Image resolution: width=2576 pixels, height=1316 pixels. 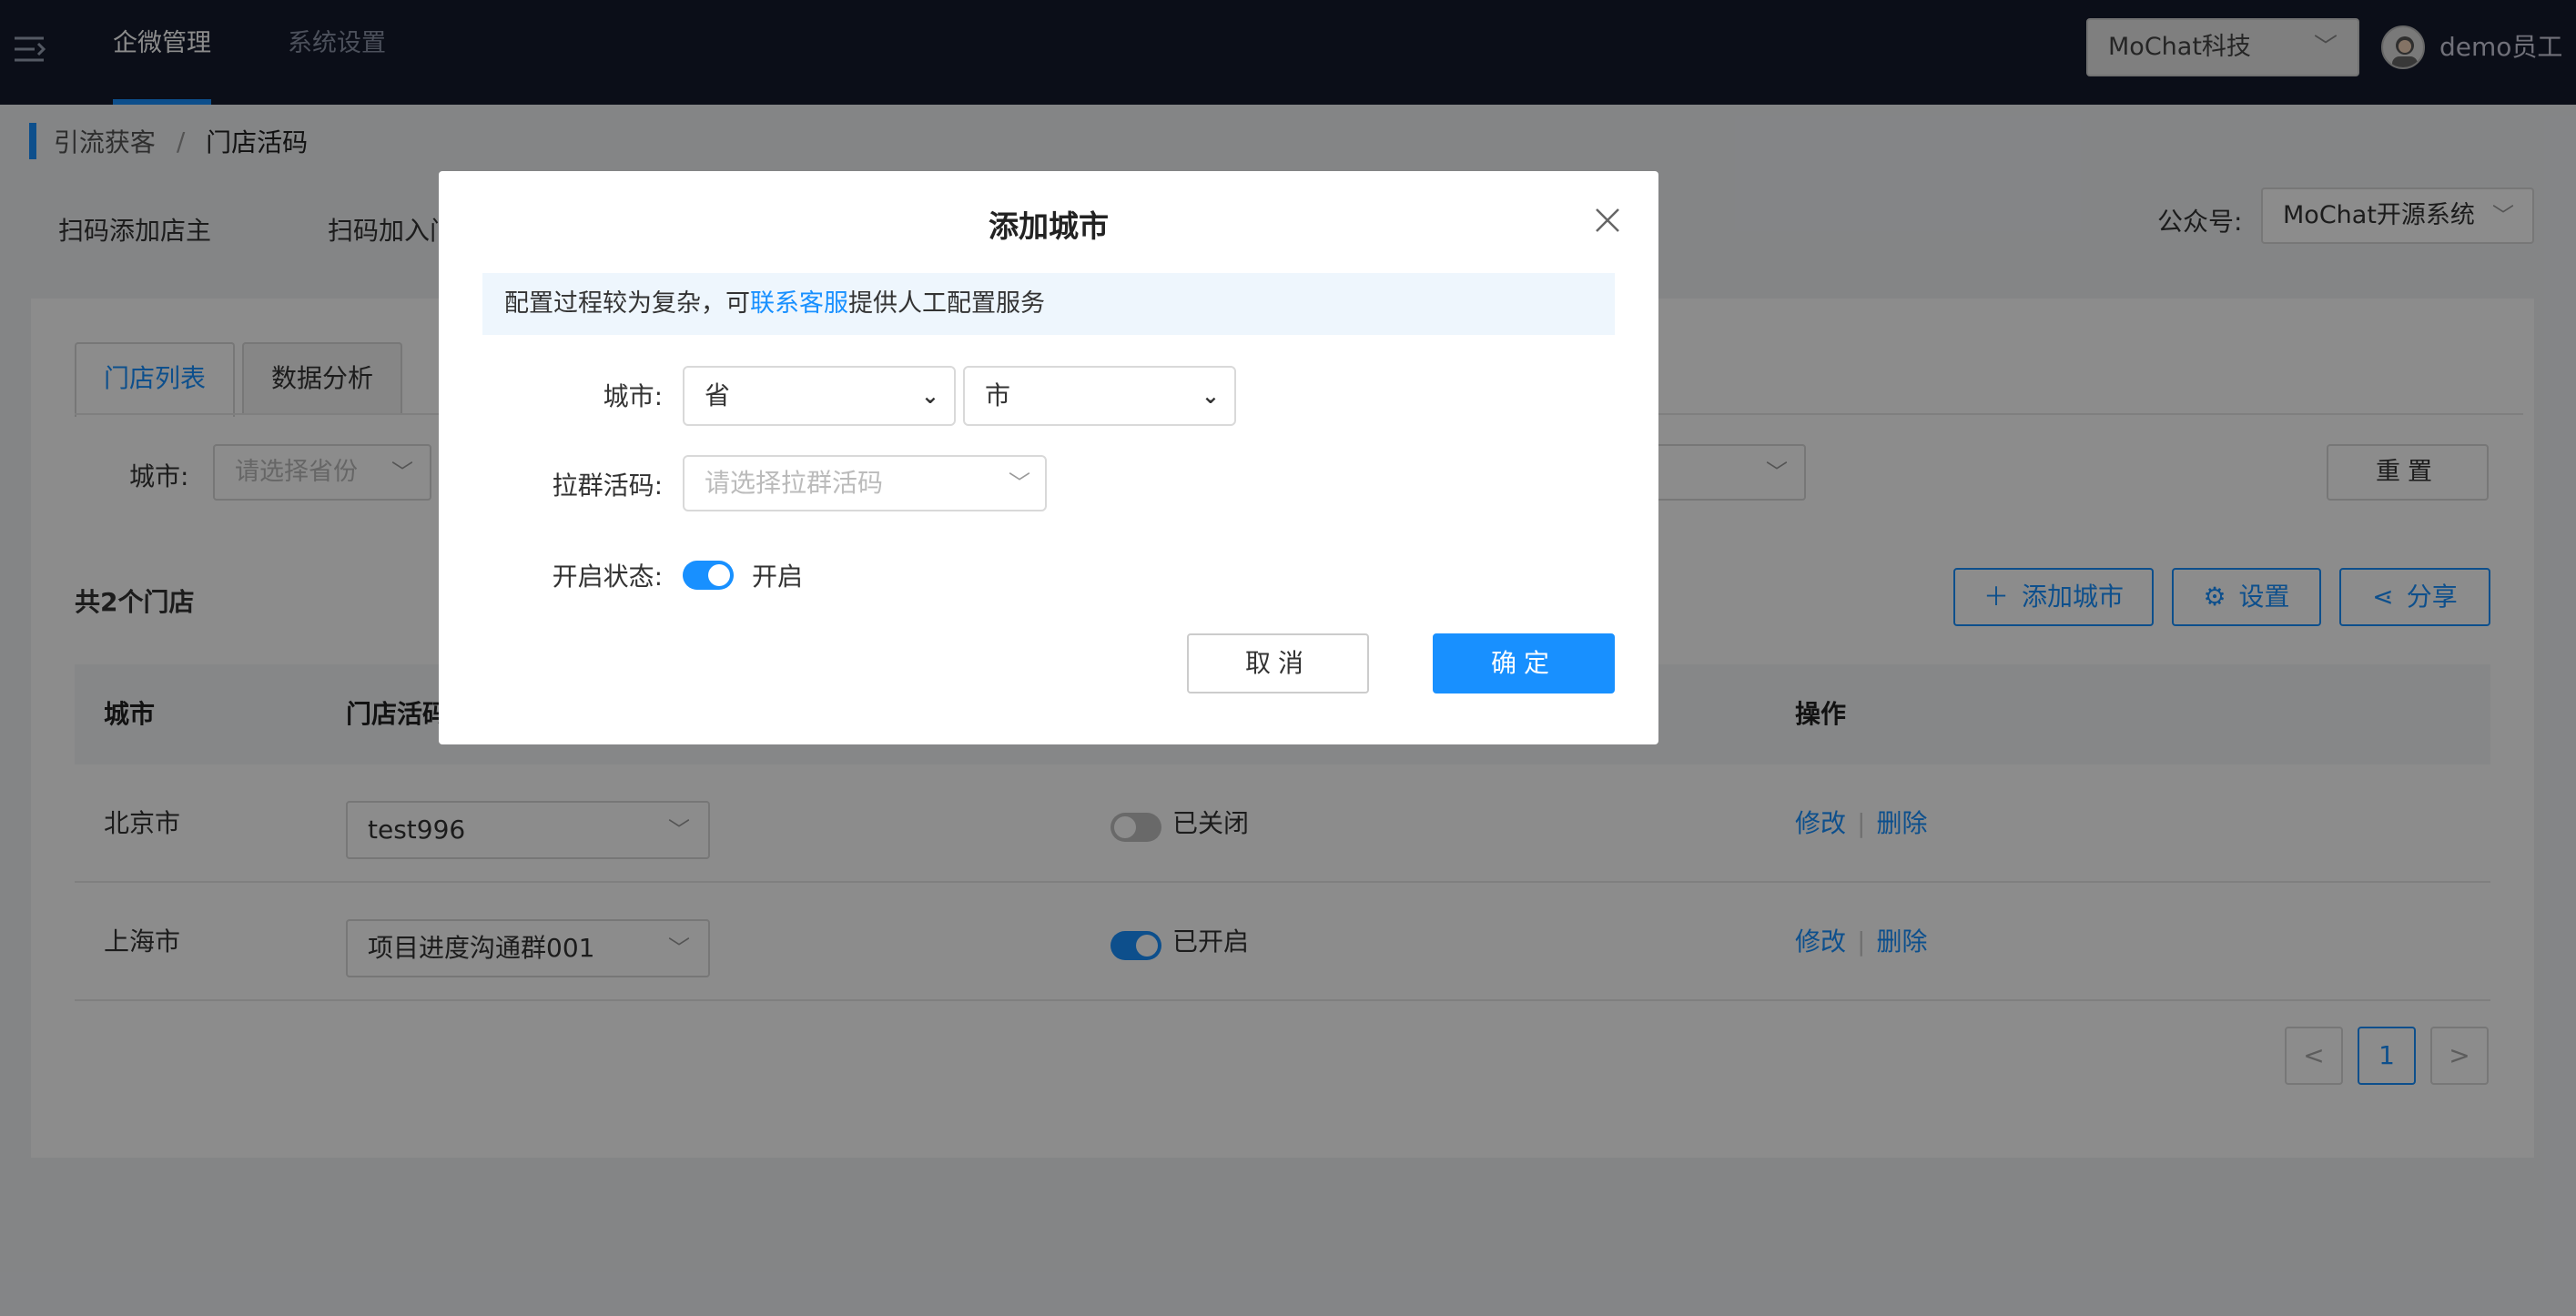 I want to click on toggle-switch, so click(x=708, y=575).